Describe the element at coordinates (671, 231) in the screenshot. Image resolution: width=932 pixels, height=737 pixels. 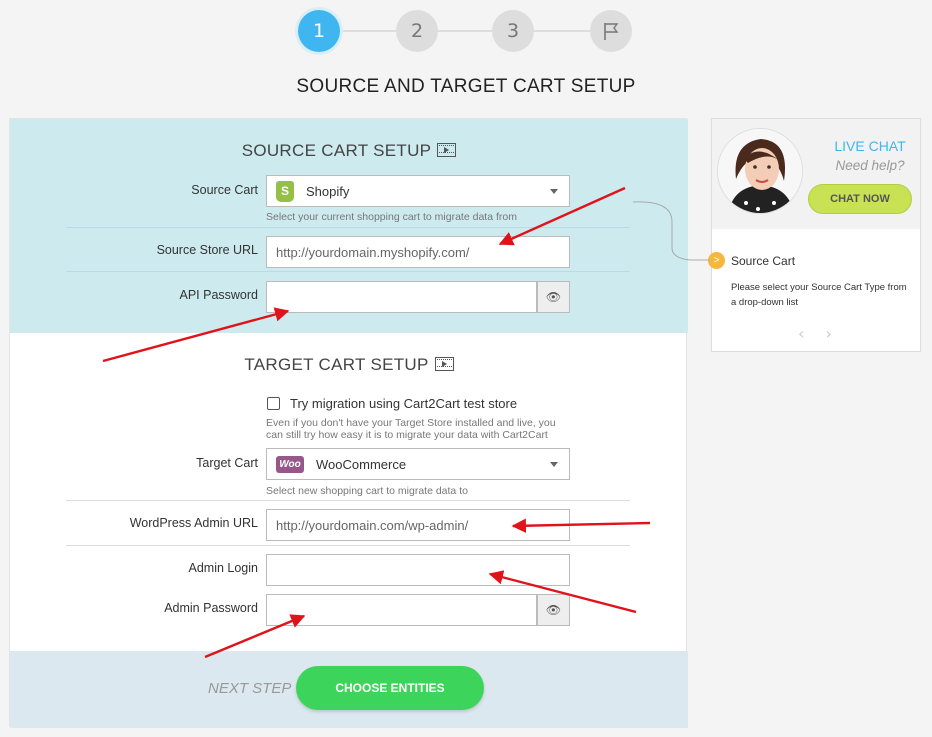
I see `tooltip-connector` at that location.